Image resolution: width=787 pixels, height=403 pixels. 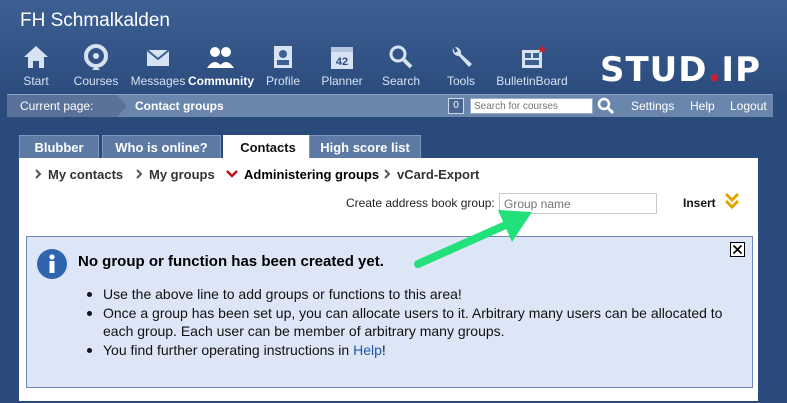 I want to click on nav-label: Profile, so click(x=282, y=81).